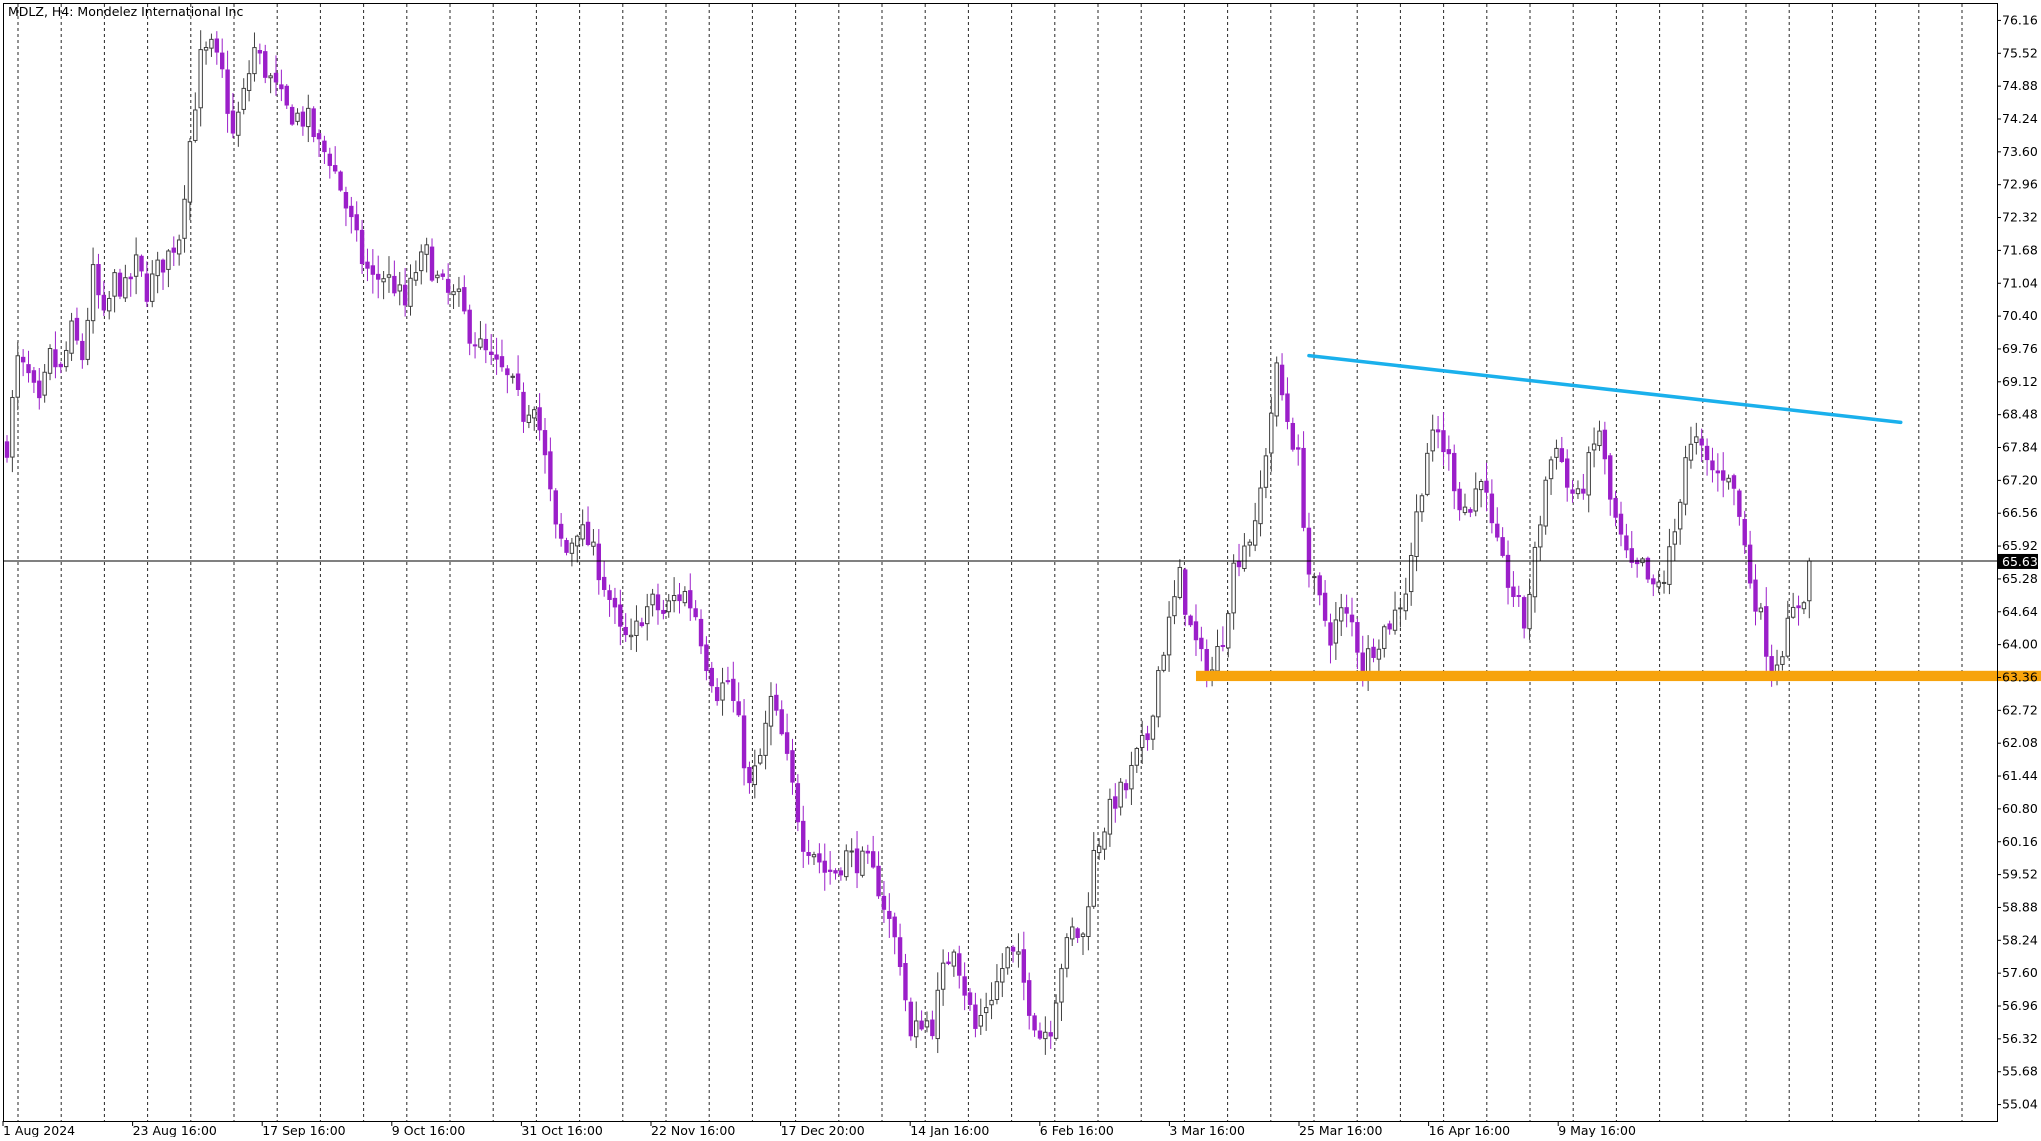 Image resolution: width=2041 pixels, height=1141 pixels. I want to click on y-tick-label-33: 55.04, so click(2020, 1104).